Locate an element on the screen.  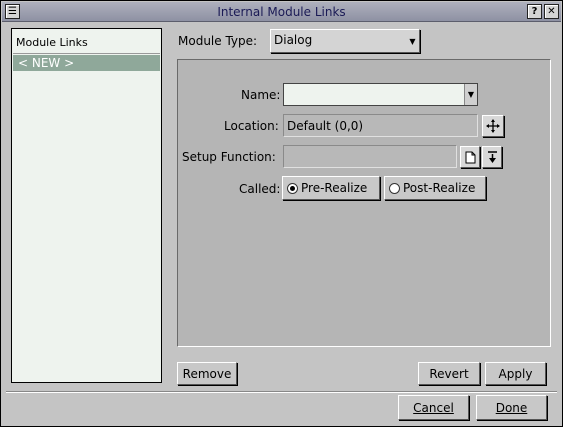
cancel-button: Cancel is located at coordinates (433, 407).